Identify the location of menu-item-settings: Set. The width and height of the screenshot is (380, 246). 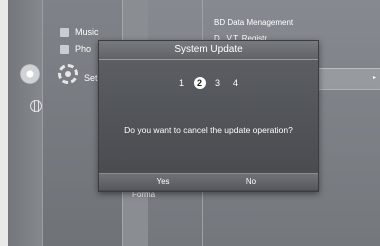
(91, 78).